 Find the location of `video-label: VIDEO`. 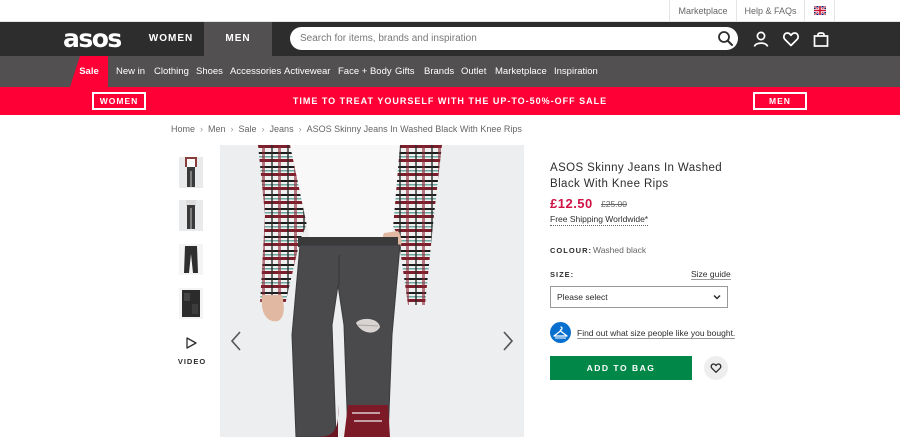

video-label: VIDEO is located at coordinates (192, 361).